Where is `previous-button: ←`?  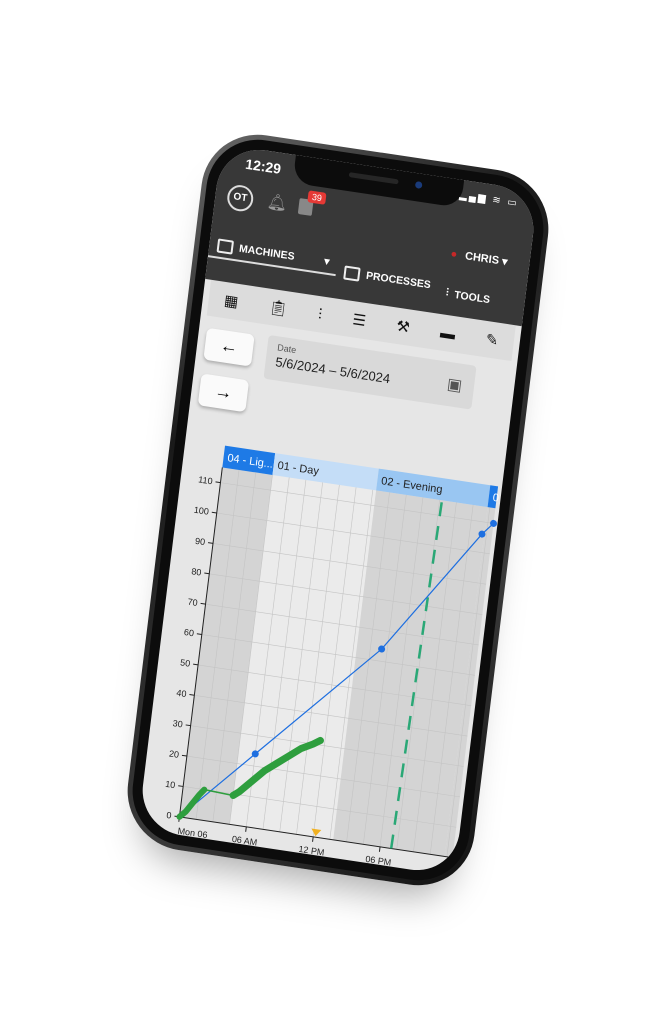 previous-button: ← is located at coordinates (229, 347).